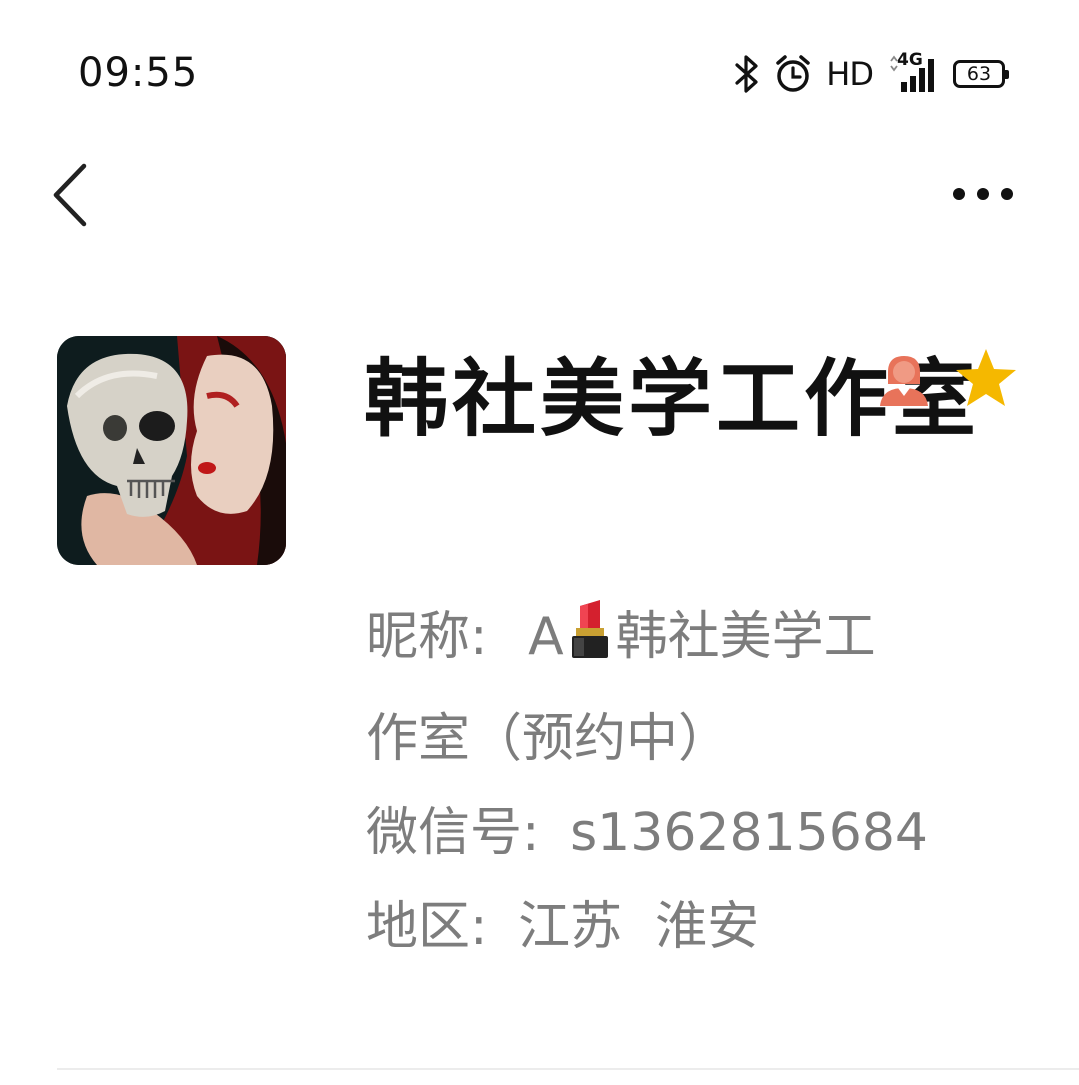  Describe the element at coordinates (745, 637) in the screenshot. I see `nickname-rest-1: 韩社美学工` at that location.